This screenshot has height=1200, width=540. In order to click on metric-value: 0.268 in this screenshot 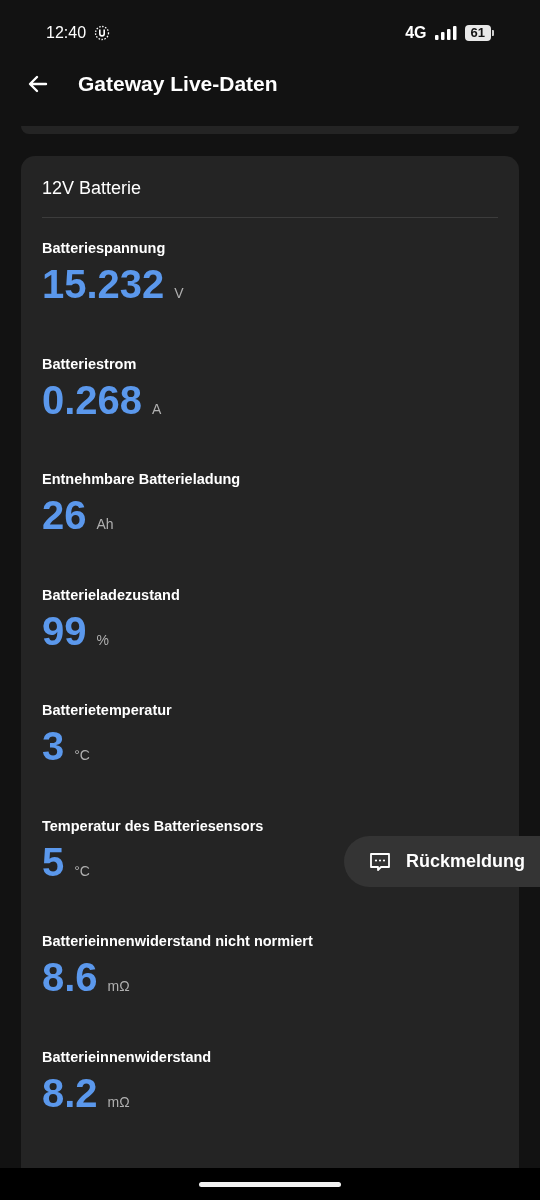, I will do `click(92, 399)`.